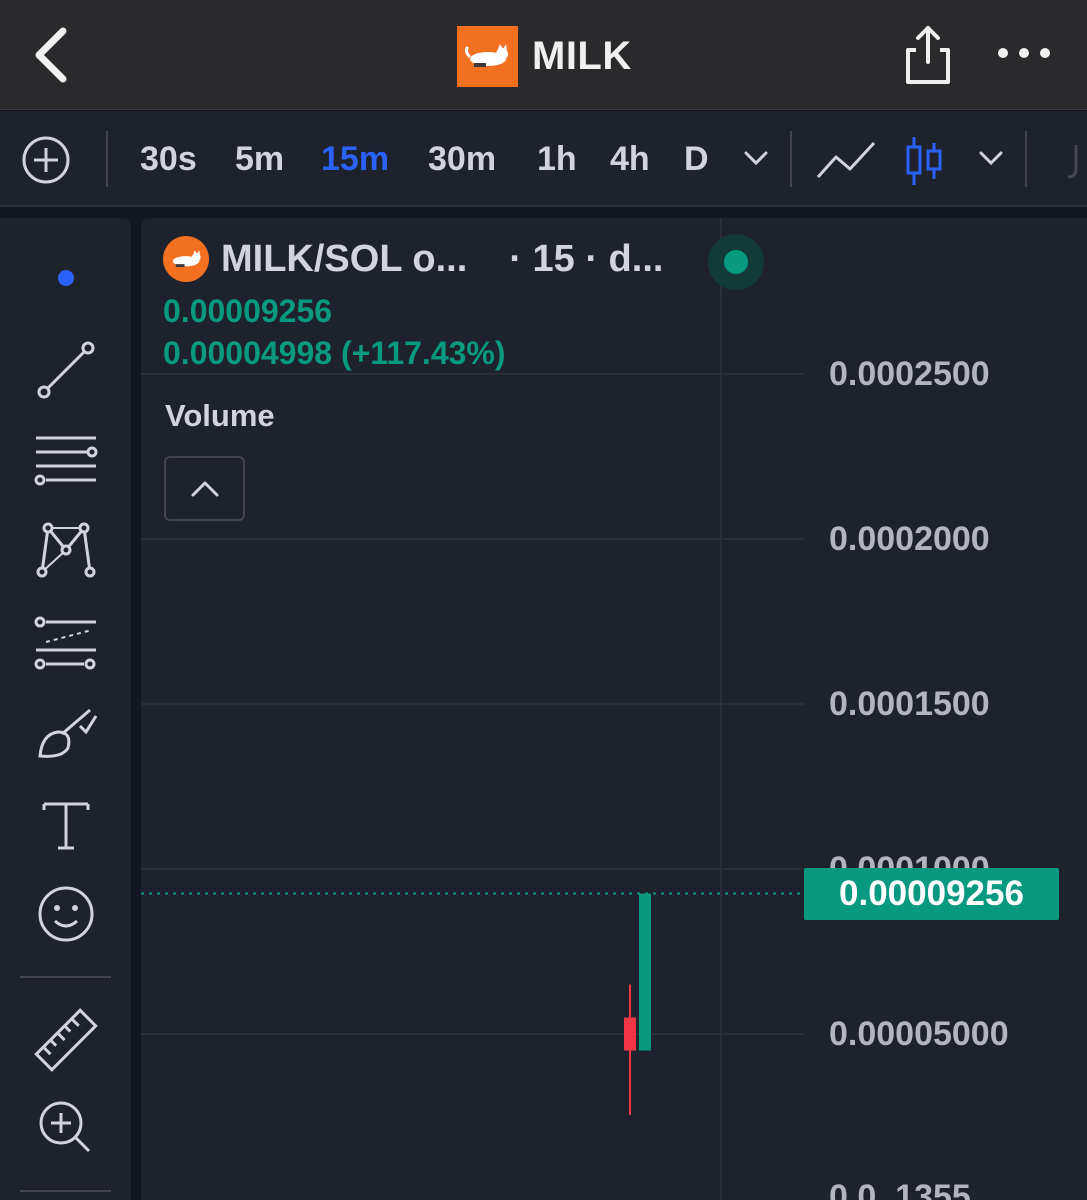  I want to click on smiley-icon, so click(66, 914).